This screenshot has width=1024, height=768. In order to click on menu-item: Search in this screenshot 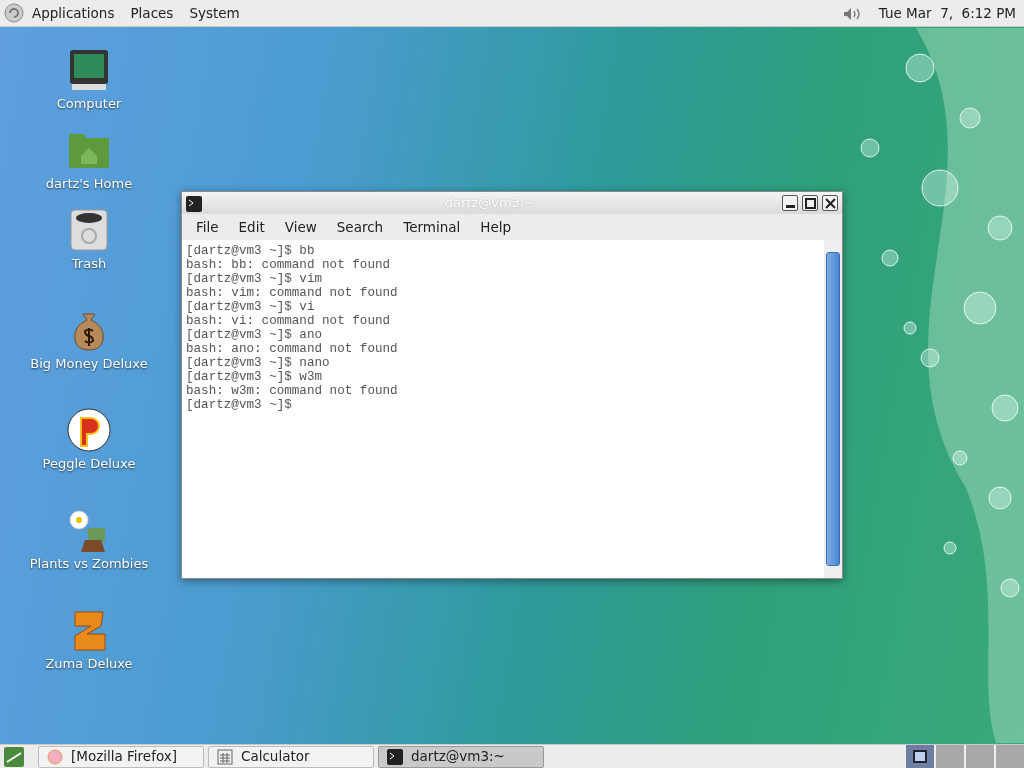, I will do `click(360, 227)`.